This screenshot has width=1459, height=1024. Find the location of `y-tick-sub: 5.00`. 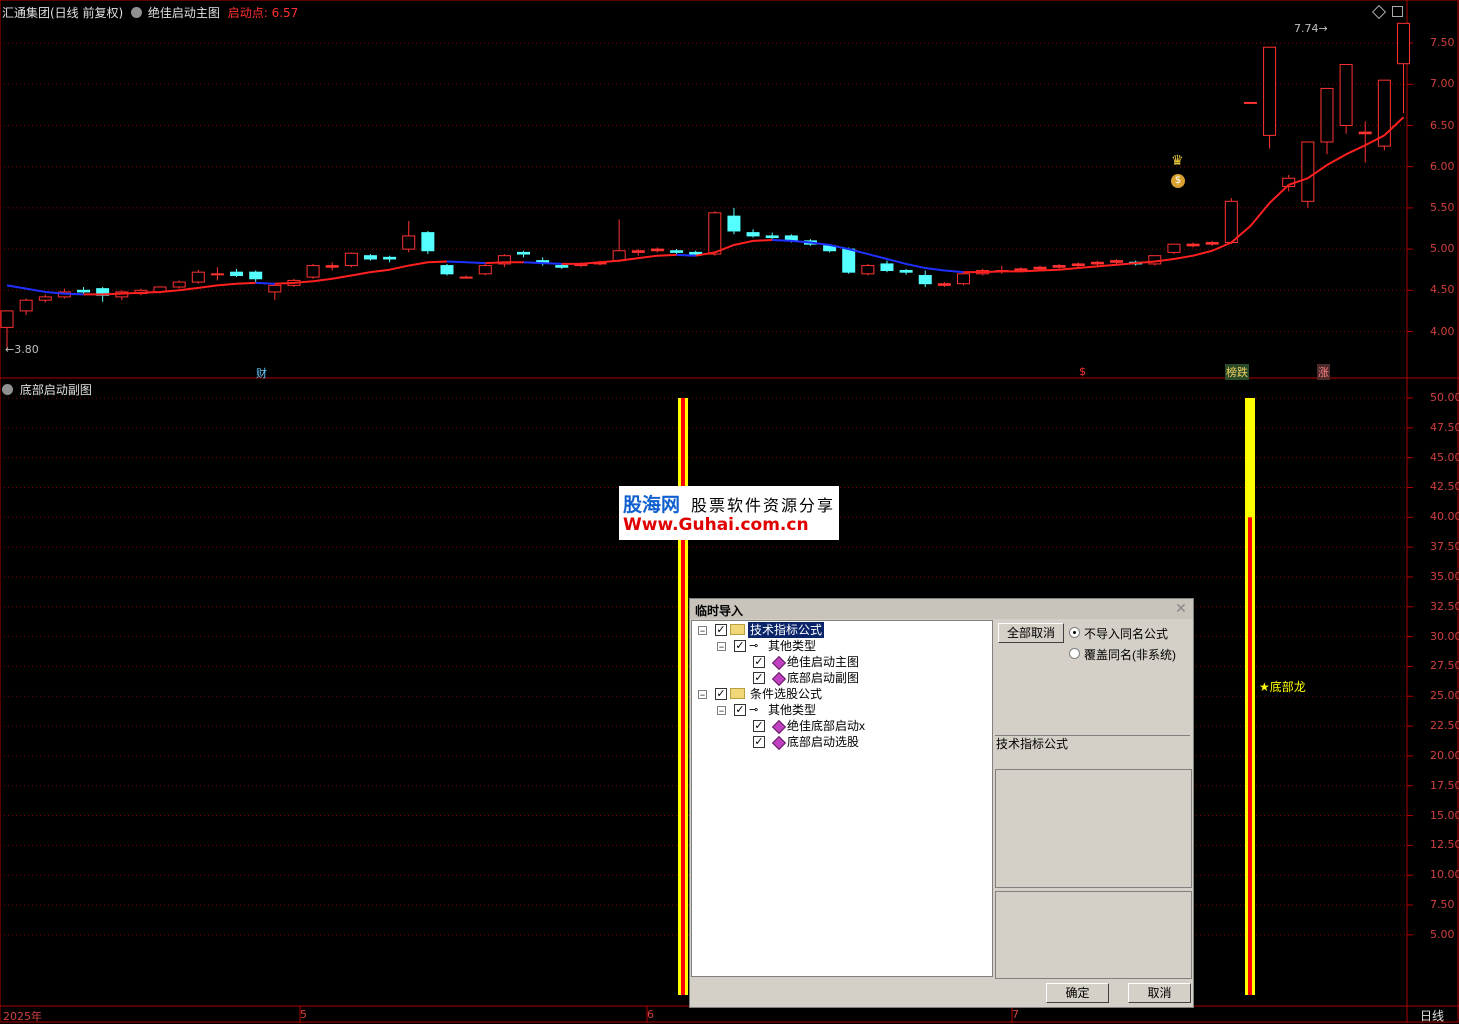

y-tick-sub: 5.00 is located at coordinates (1442, 934).